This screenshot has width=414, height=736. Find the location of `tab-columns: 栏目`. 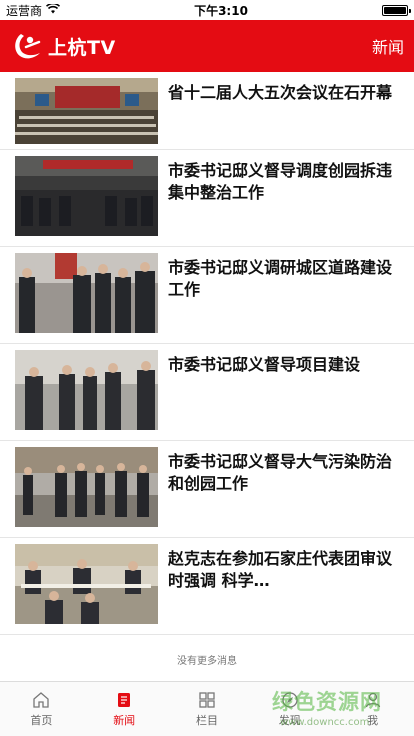

tab-columns: 栏目 is located at coordinates (207, 709).